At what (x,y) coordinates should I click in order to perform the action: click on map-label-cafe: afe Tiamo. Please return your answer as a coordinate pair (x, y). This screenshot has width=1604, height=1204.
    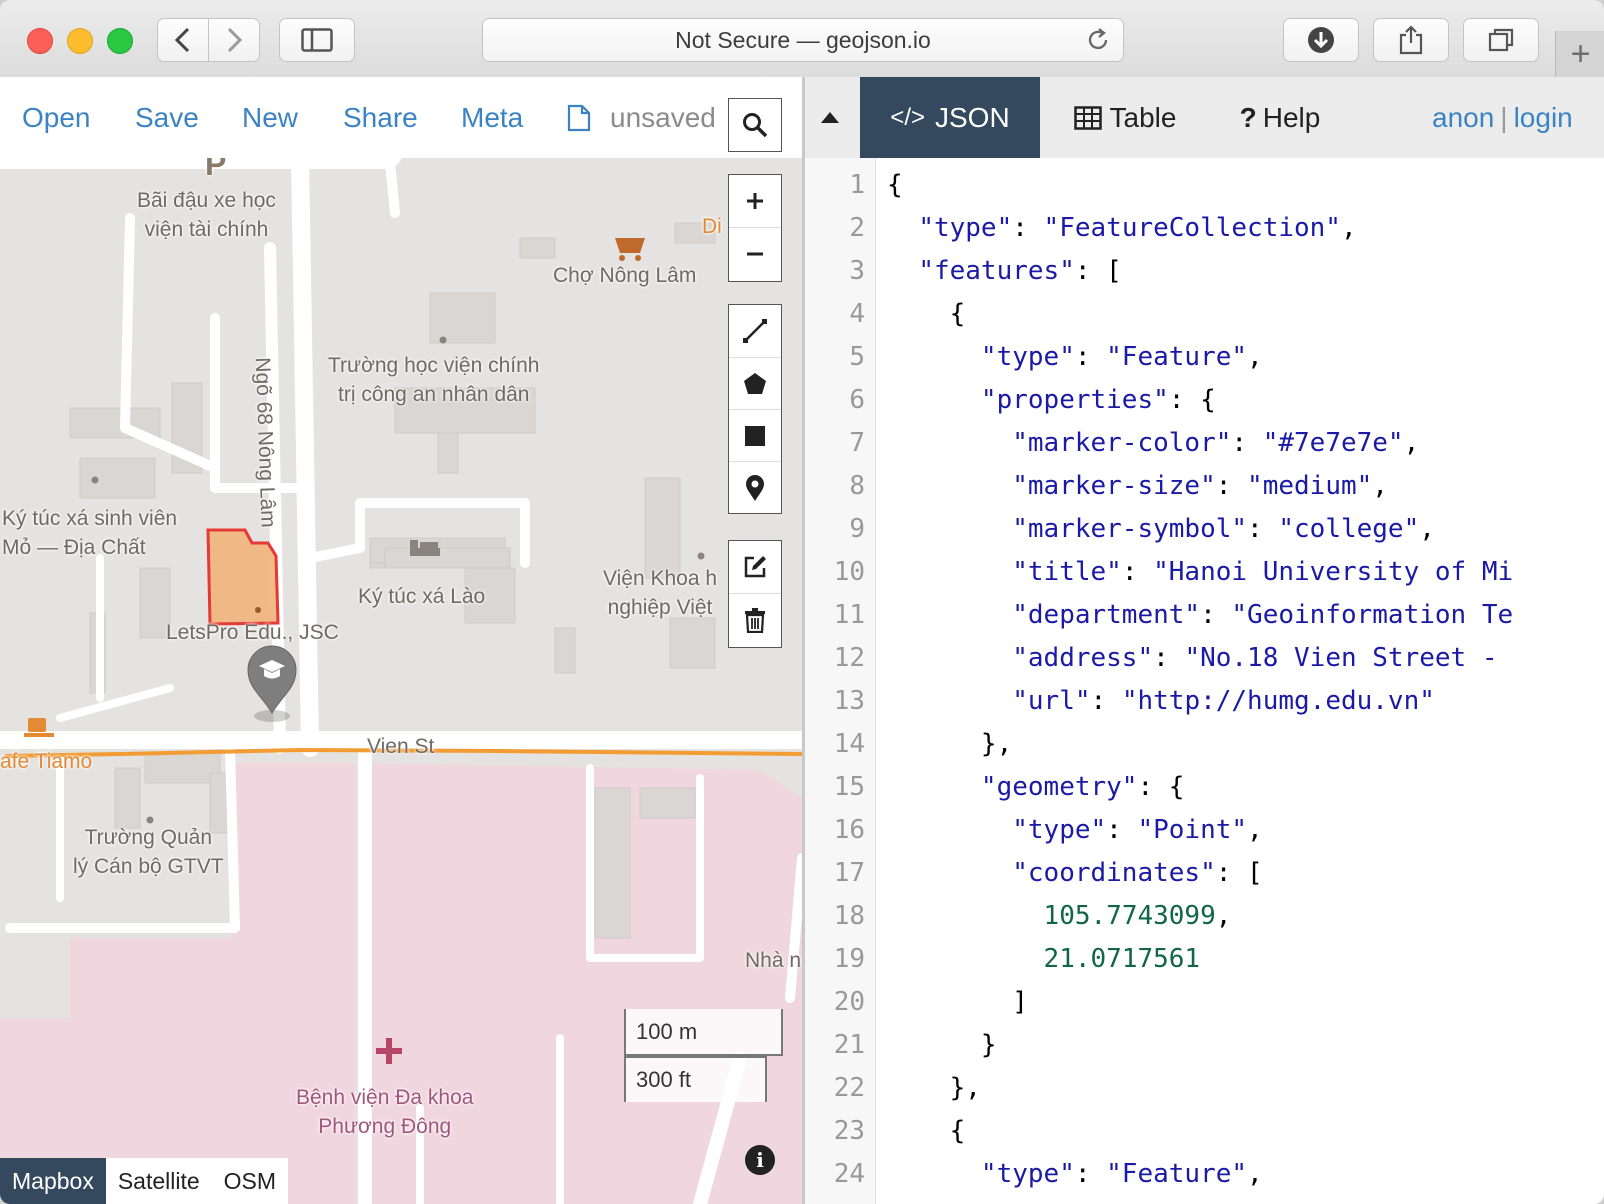
    Looking at the image, I should click on (46, 761).